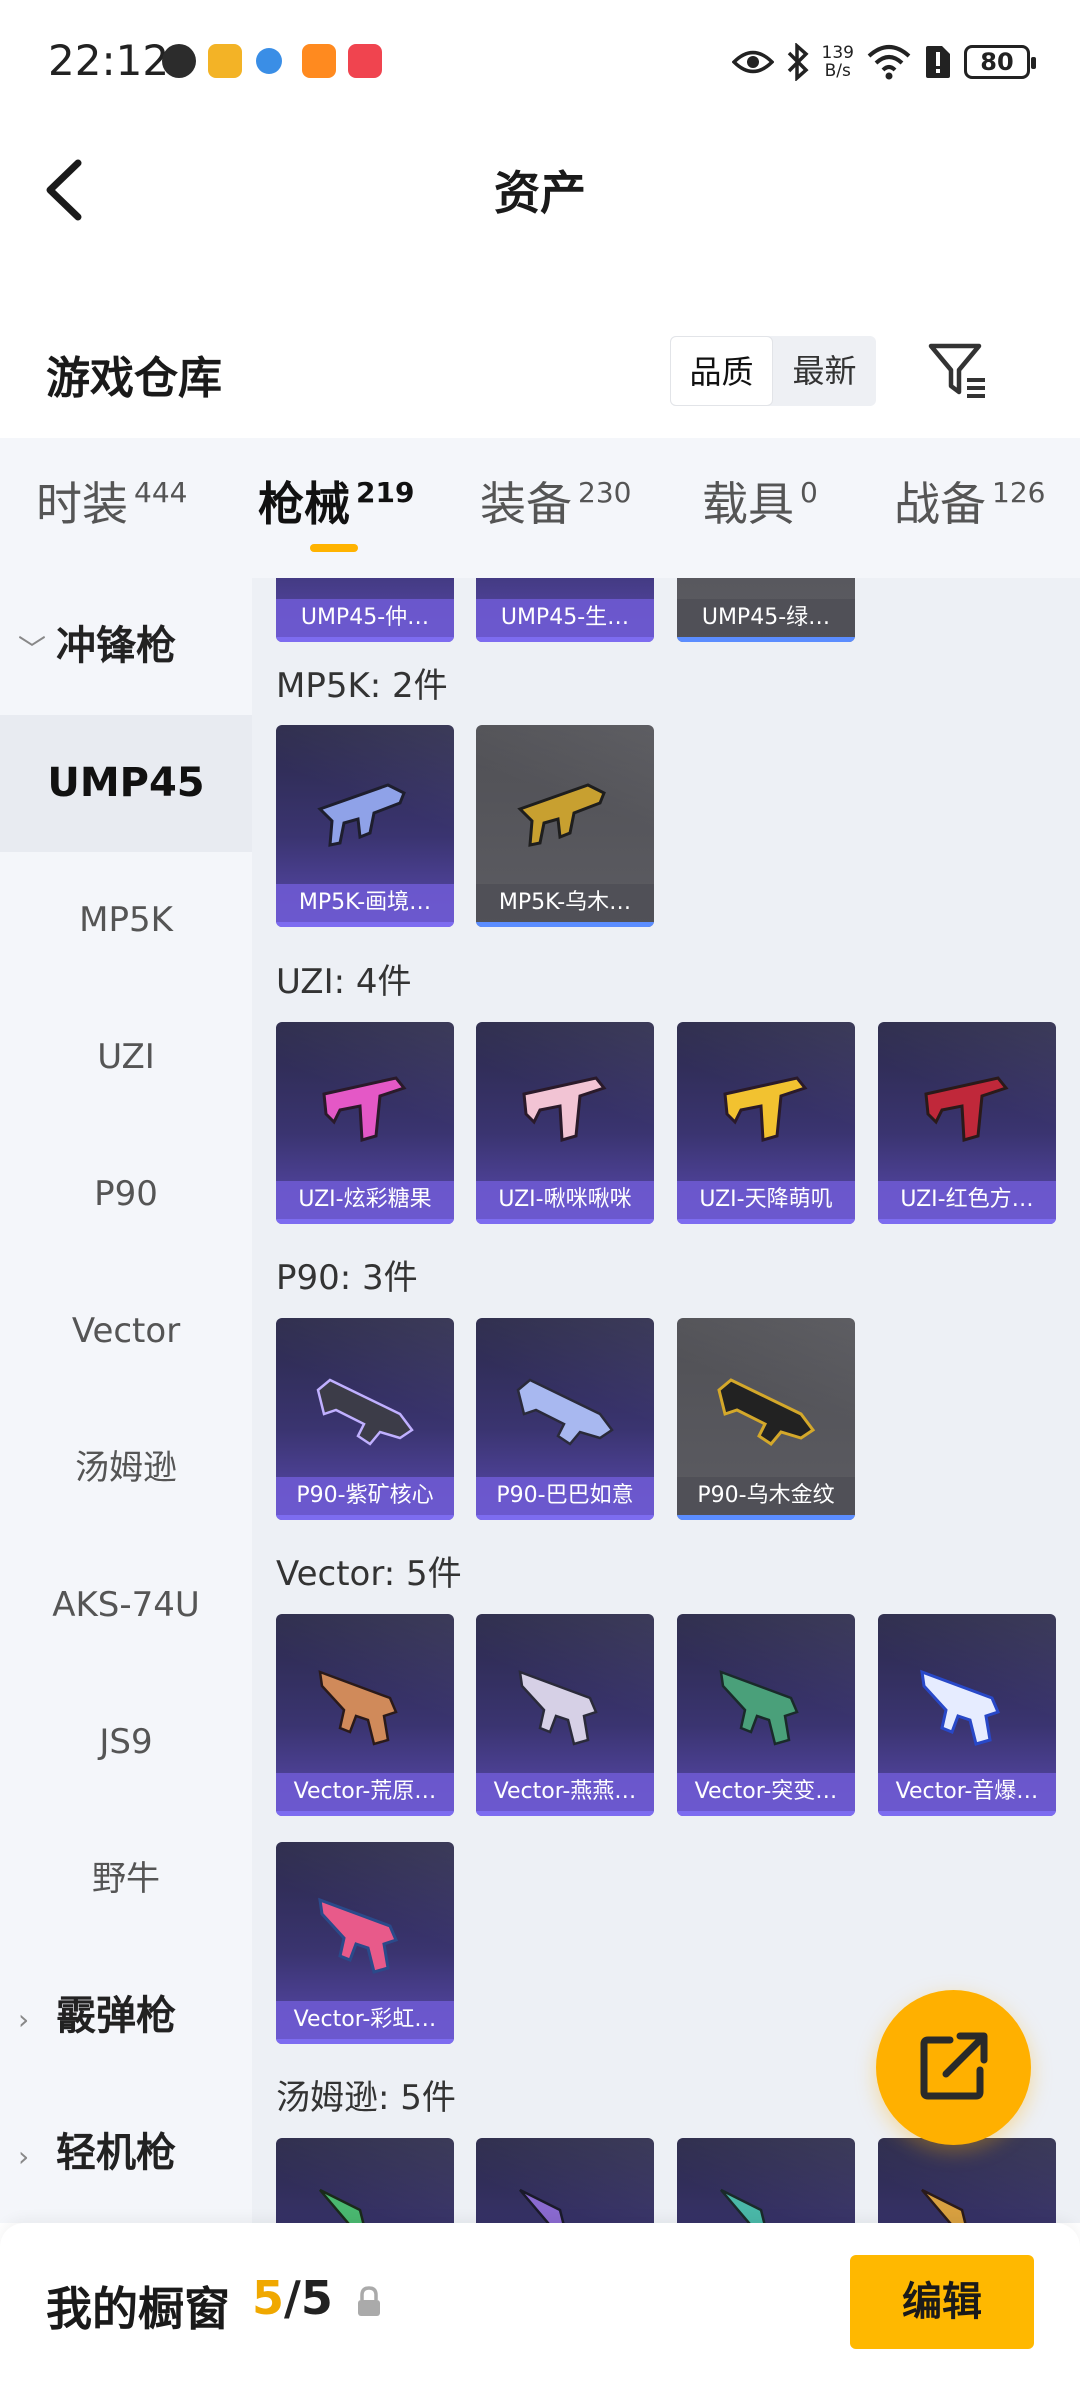 This screenshot has width=1080, height=2382. What do you see at coordinates (555, 501) in the screenshot?
I see `tab-equipment: 装备 230` at bounding box center [555, 501].